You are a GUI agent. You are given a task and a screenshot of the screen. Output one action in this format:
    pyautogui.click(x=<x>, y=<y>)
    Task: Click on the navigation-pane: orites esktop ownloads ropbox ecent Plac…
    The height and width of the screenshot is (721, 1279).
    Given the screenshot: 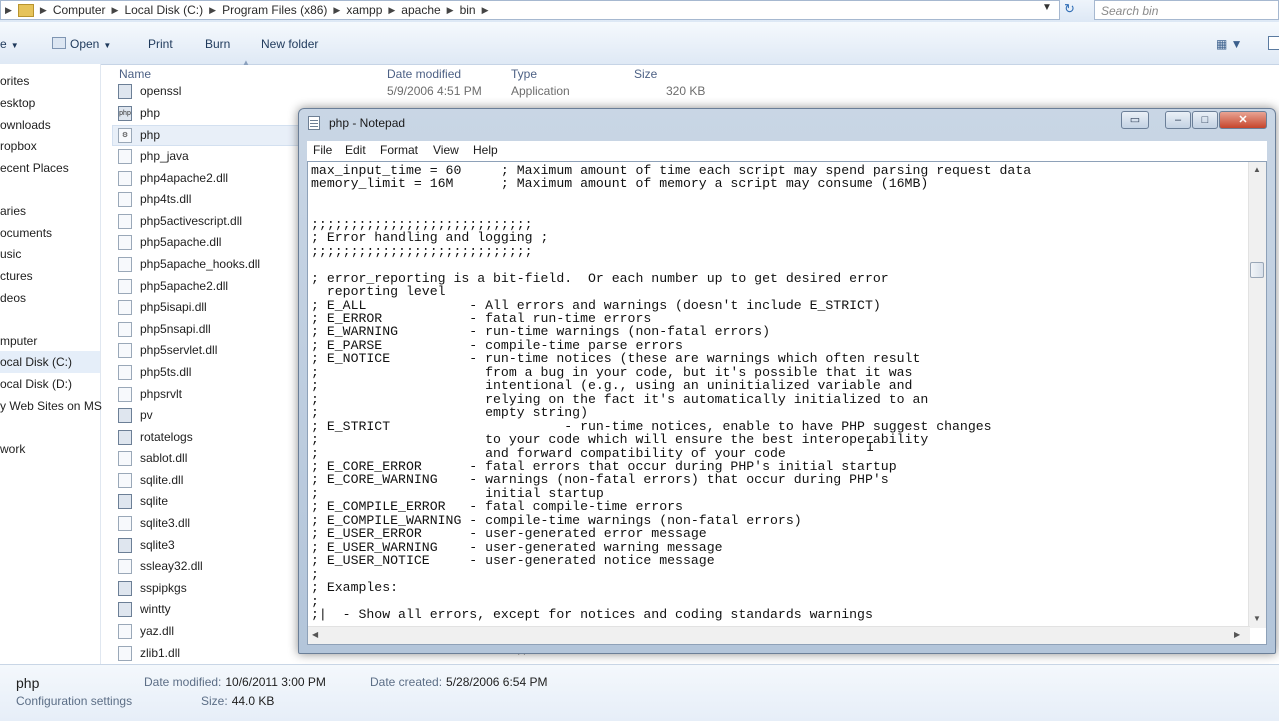 What is the action you would take?
    pyautogui.click(x=51, y=364)
    